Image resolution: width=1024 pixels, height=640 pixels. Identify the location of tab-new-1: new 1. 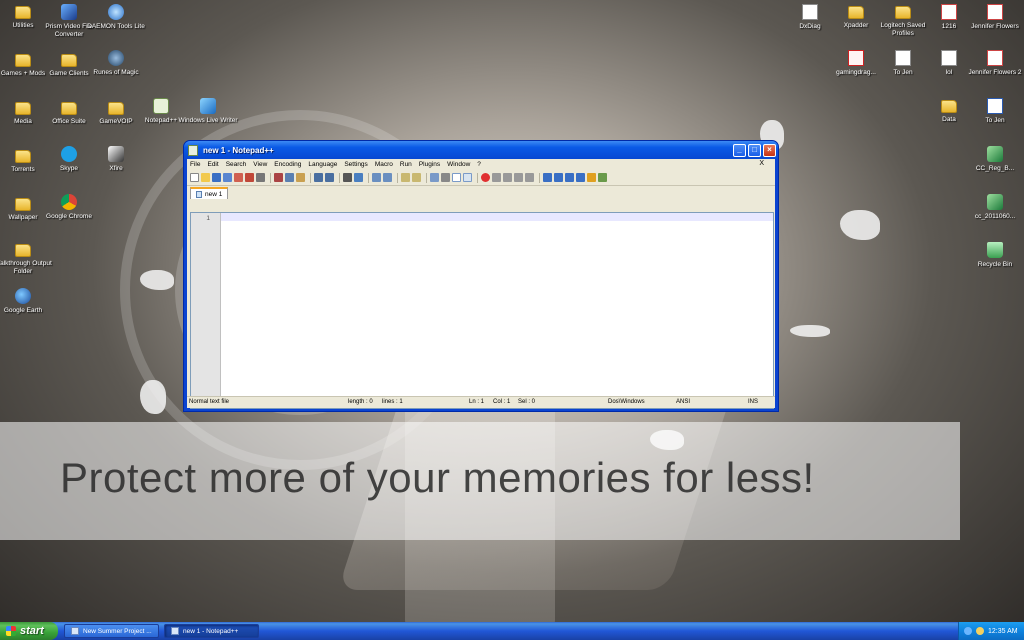
(209, 193).